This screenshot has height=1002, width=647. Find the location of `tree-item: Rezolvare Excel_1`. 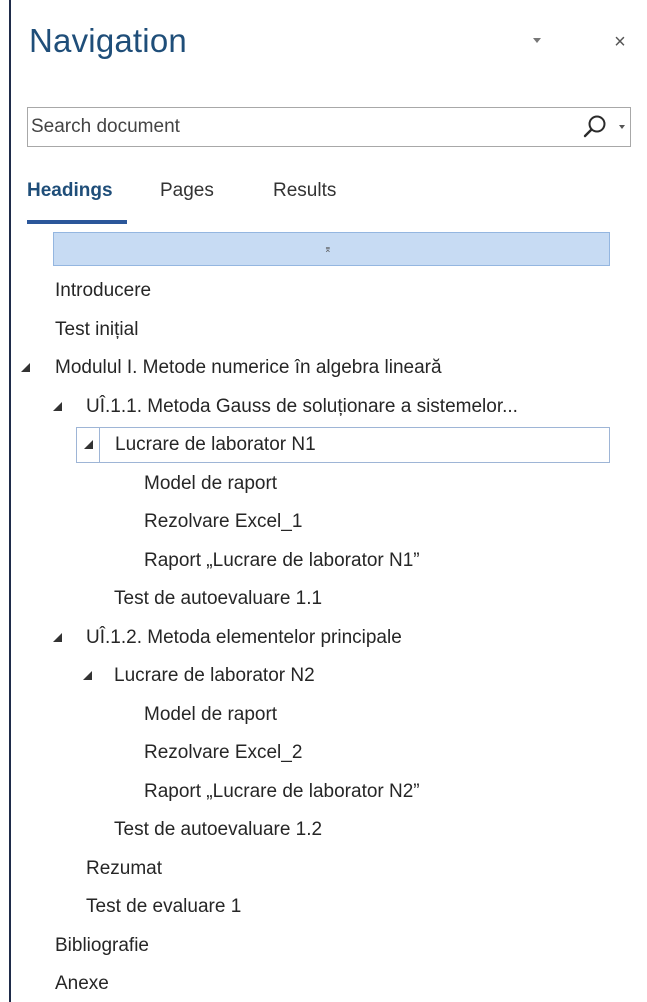

tree-item: Rezolvare Excel_1 is located at coordinates (321, 522).